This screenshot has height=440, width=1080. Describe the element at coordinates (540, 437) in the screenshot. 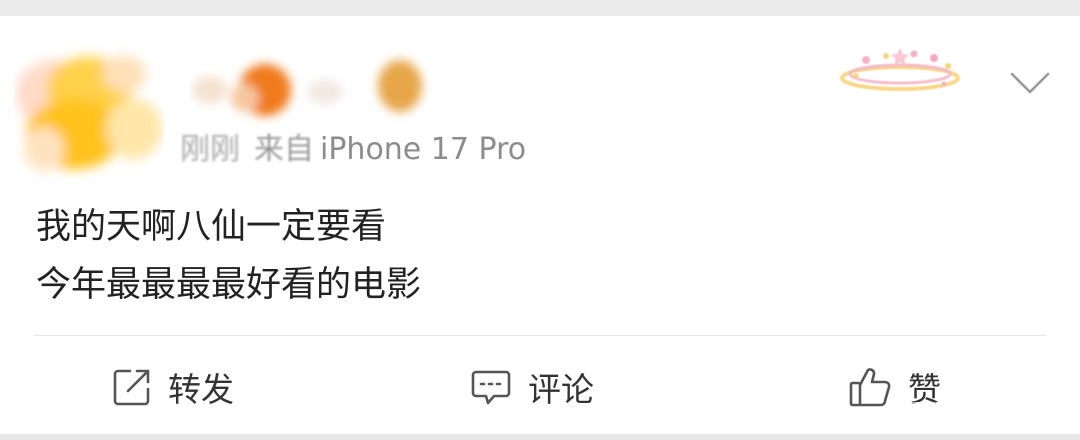

I see `bottom-separator` at that location.